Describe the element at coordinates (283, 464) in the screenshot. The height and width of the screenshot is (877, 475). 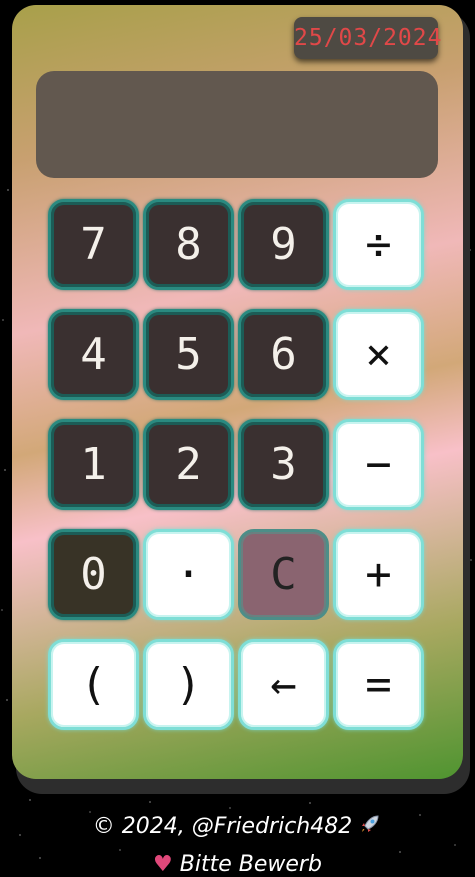
I see `key-3: 3` at that location.